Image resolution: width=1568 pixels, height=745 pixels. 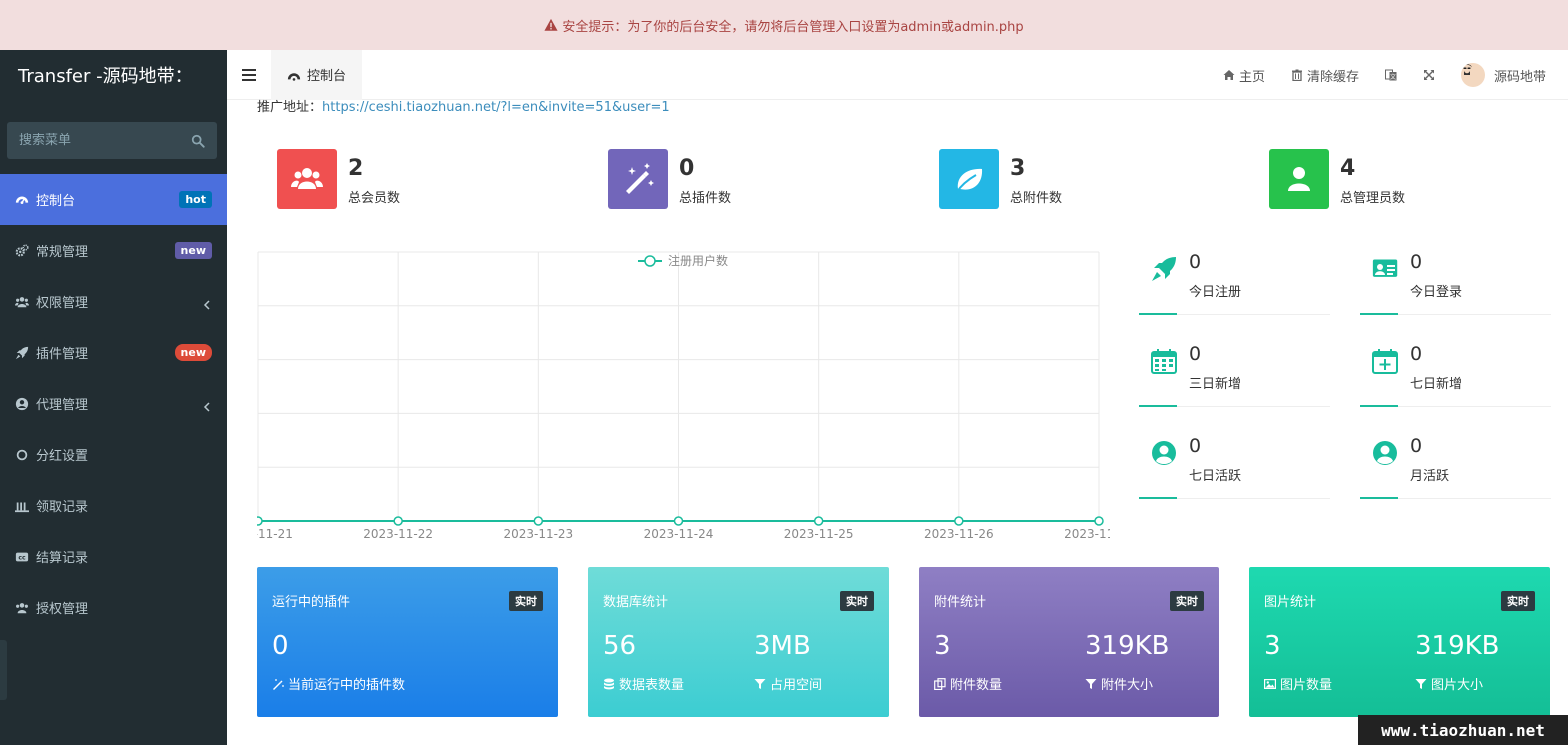 What do you see at coordinates (538, 534) in the screenshot?
I see `x-tick-label: 2023-11-23` at bounding box center [538, 534].